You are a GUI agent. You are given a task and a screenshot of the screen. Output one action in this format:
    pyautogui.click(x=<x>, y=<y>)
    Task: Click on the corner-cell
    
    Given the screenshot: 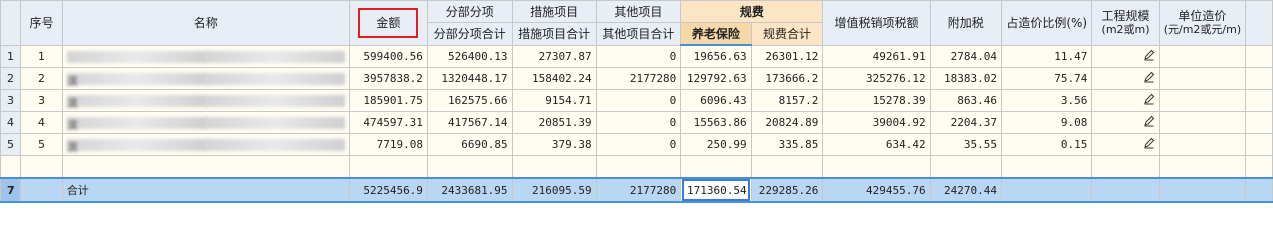 What is the action you would take?
    pyautogui.click(x=11, y=23)
    